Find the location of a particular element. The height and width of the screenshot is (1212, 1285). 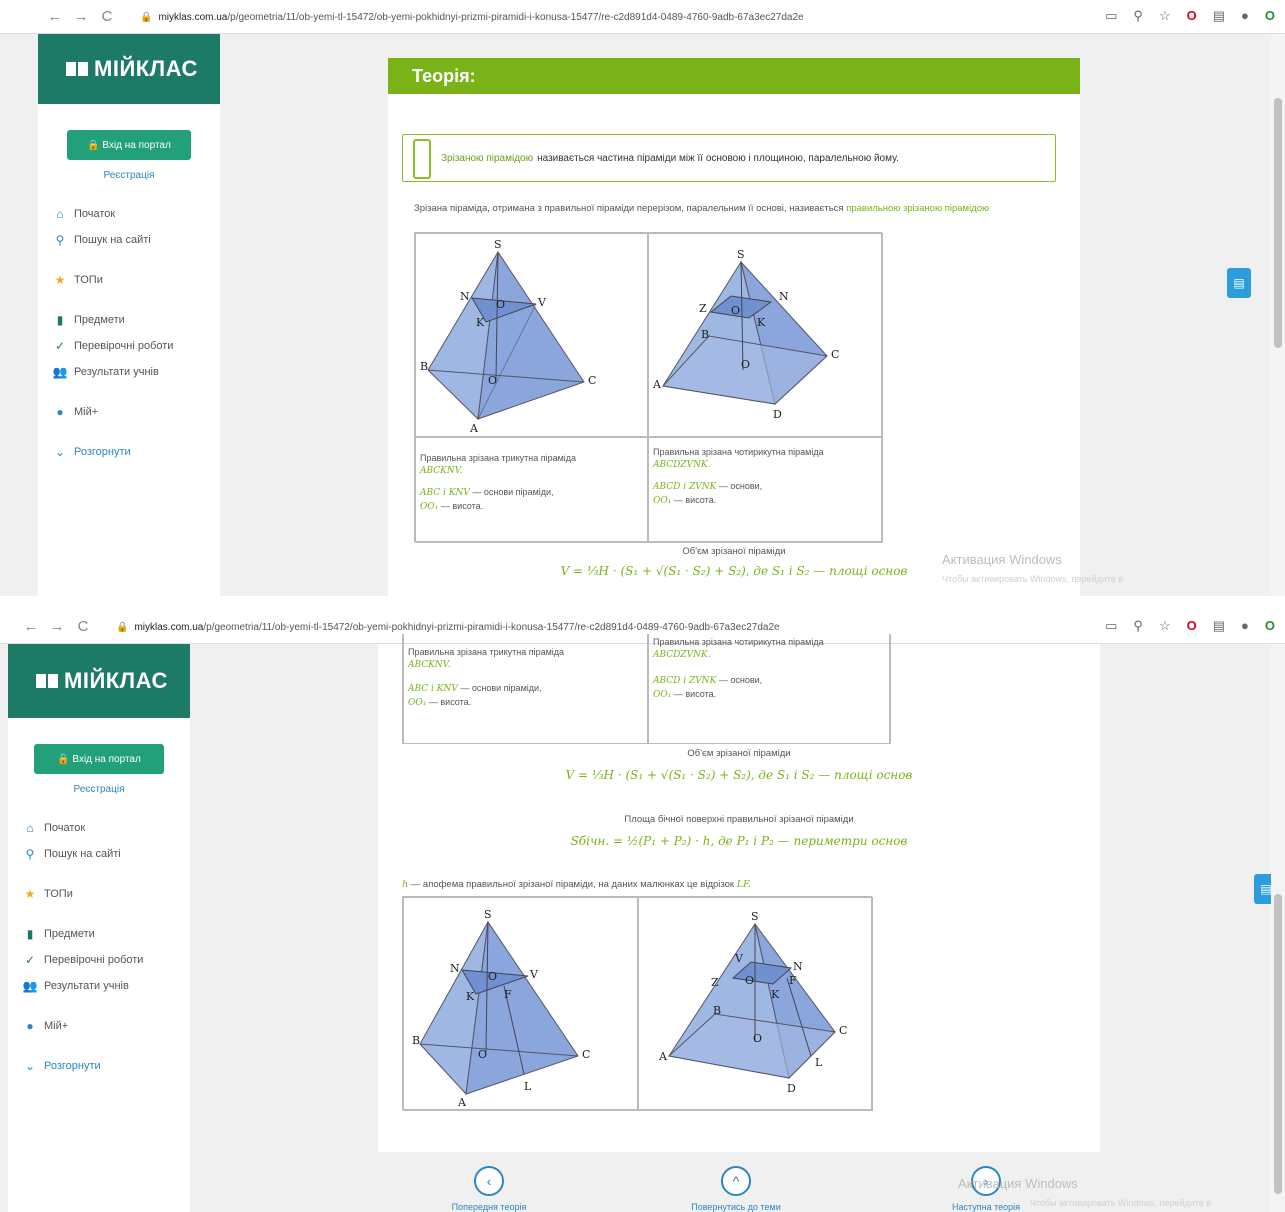

book-icon: ▮ is located at coordinates (60, 320).